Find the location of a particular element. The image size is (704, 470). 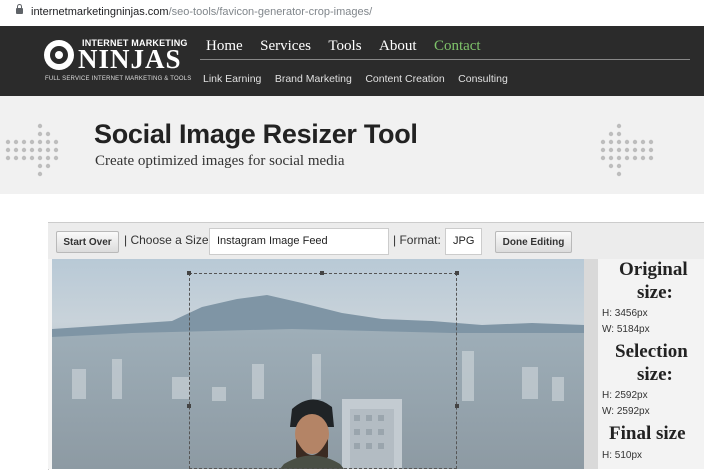

original-height: H: 3456px is located at coordinates (625, 313).